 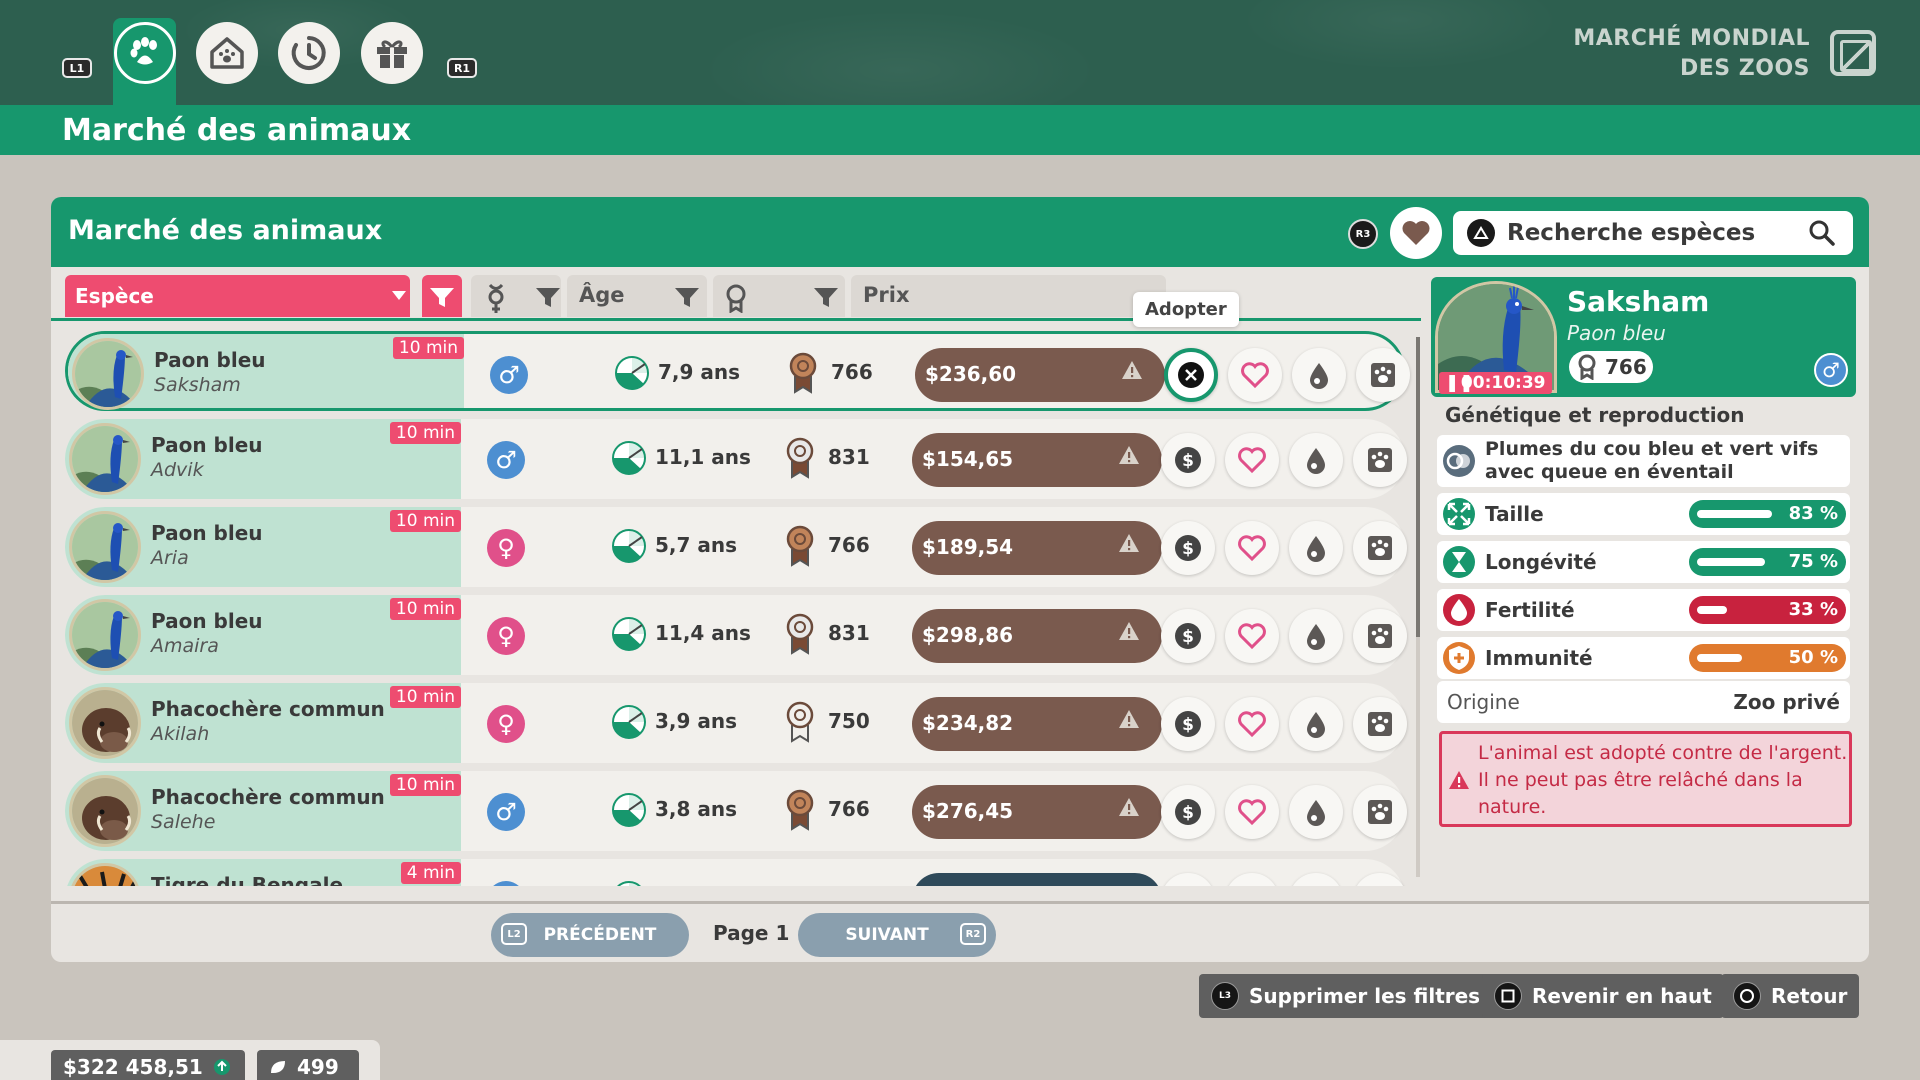 I want to click on warning-icon-wrap, so click(x=1129, y=633).